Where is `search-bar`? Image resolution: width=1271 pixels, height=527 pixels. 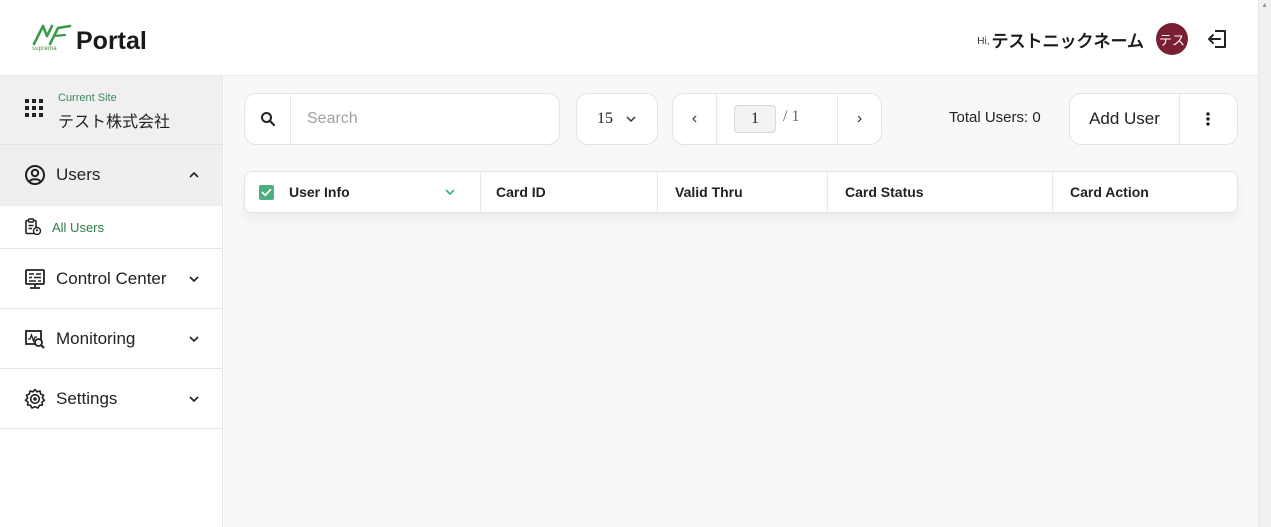
search-bar is located at coordinates (402, 119).